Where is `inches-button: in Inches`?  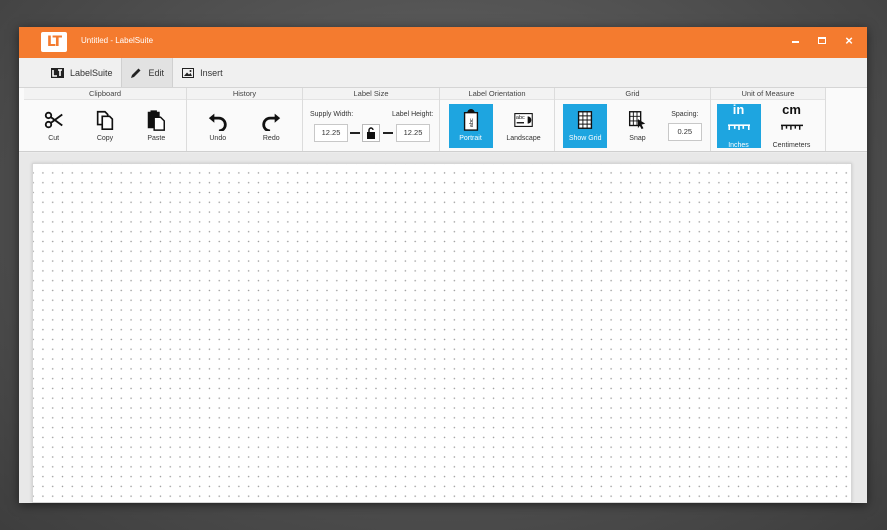
inches-button: in Inches is located at coordinates (738, 125).